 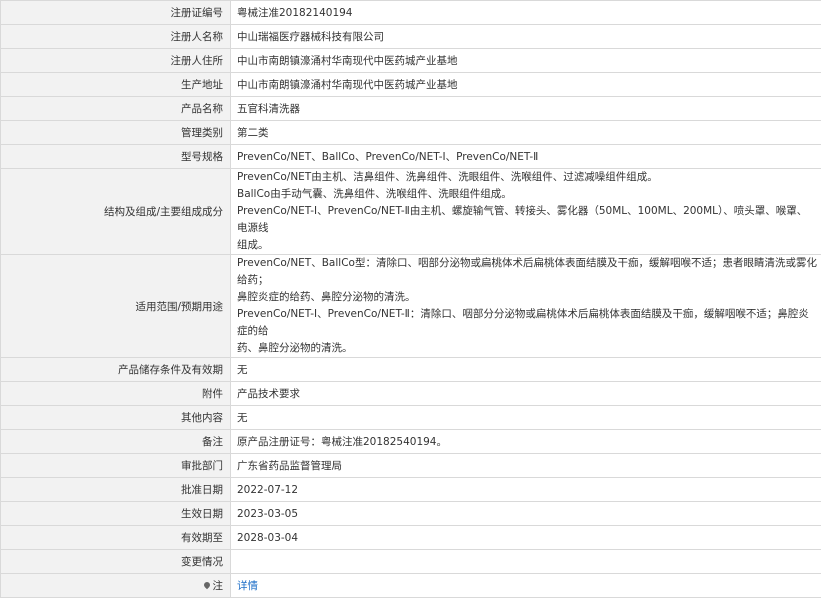 I want to click on value-remarks: 原产品注册证号：粤械注准20182540194。, so click(x=526, y=442).